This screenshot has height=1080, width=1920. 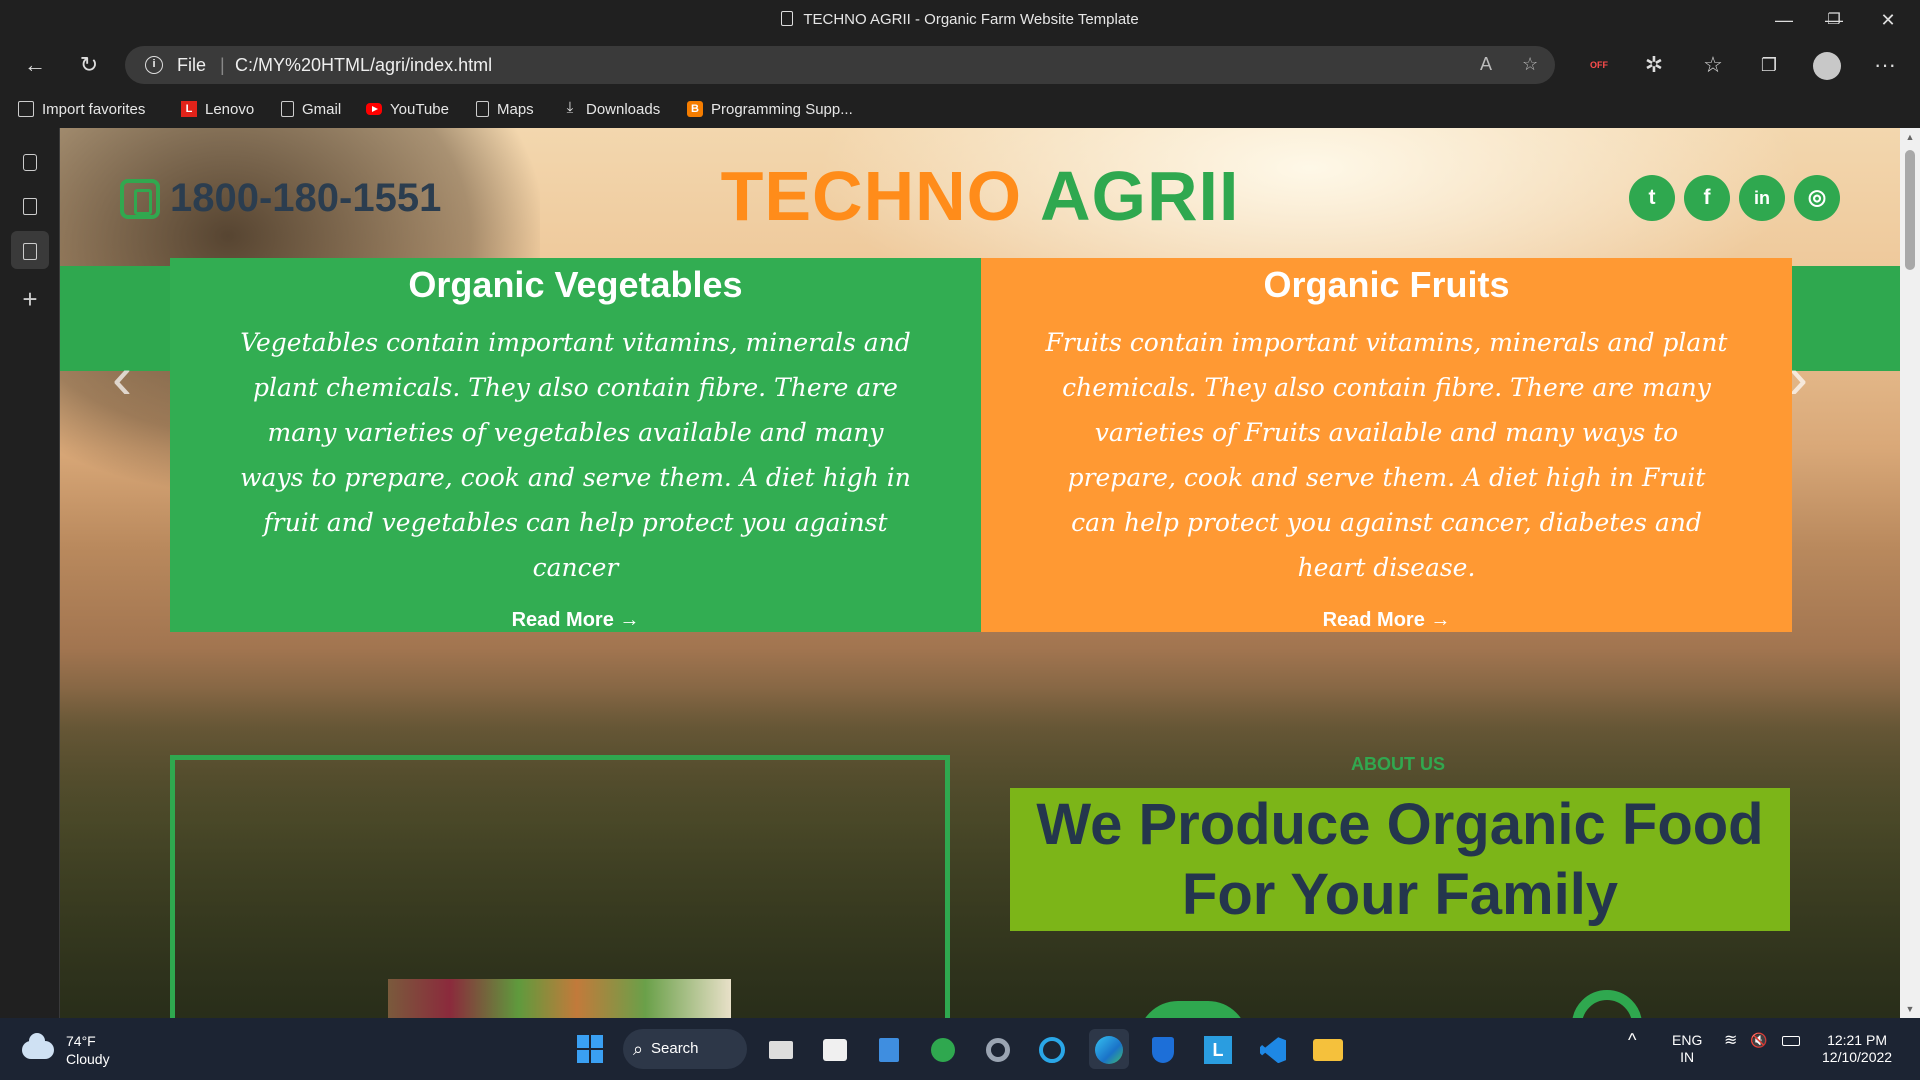 I want to click on language-indicator: ENG IN, so click(x=1687, y=1049).